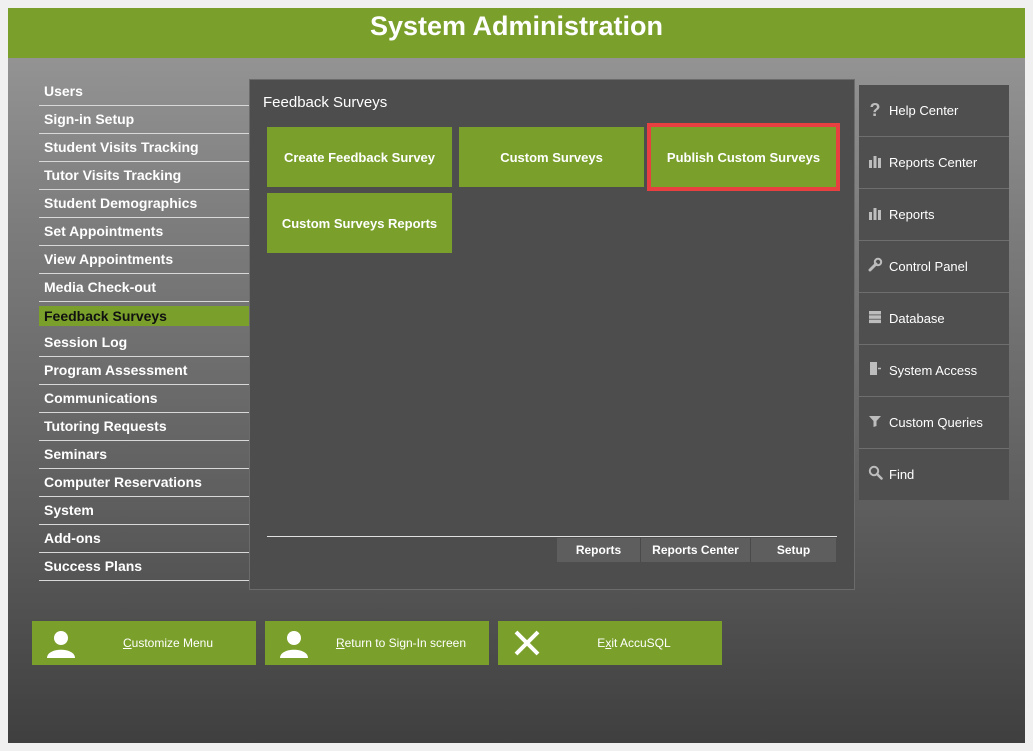  I want to click on nav-label: Database, so click(917, 318).